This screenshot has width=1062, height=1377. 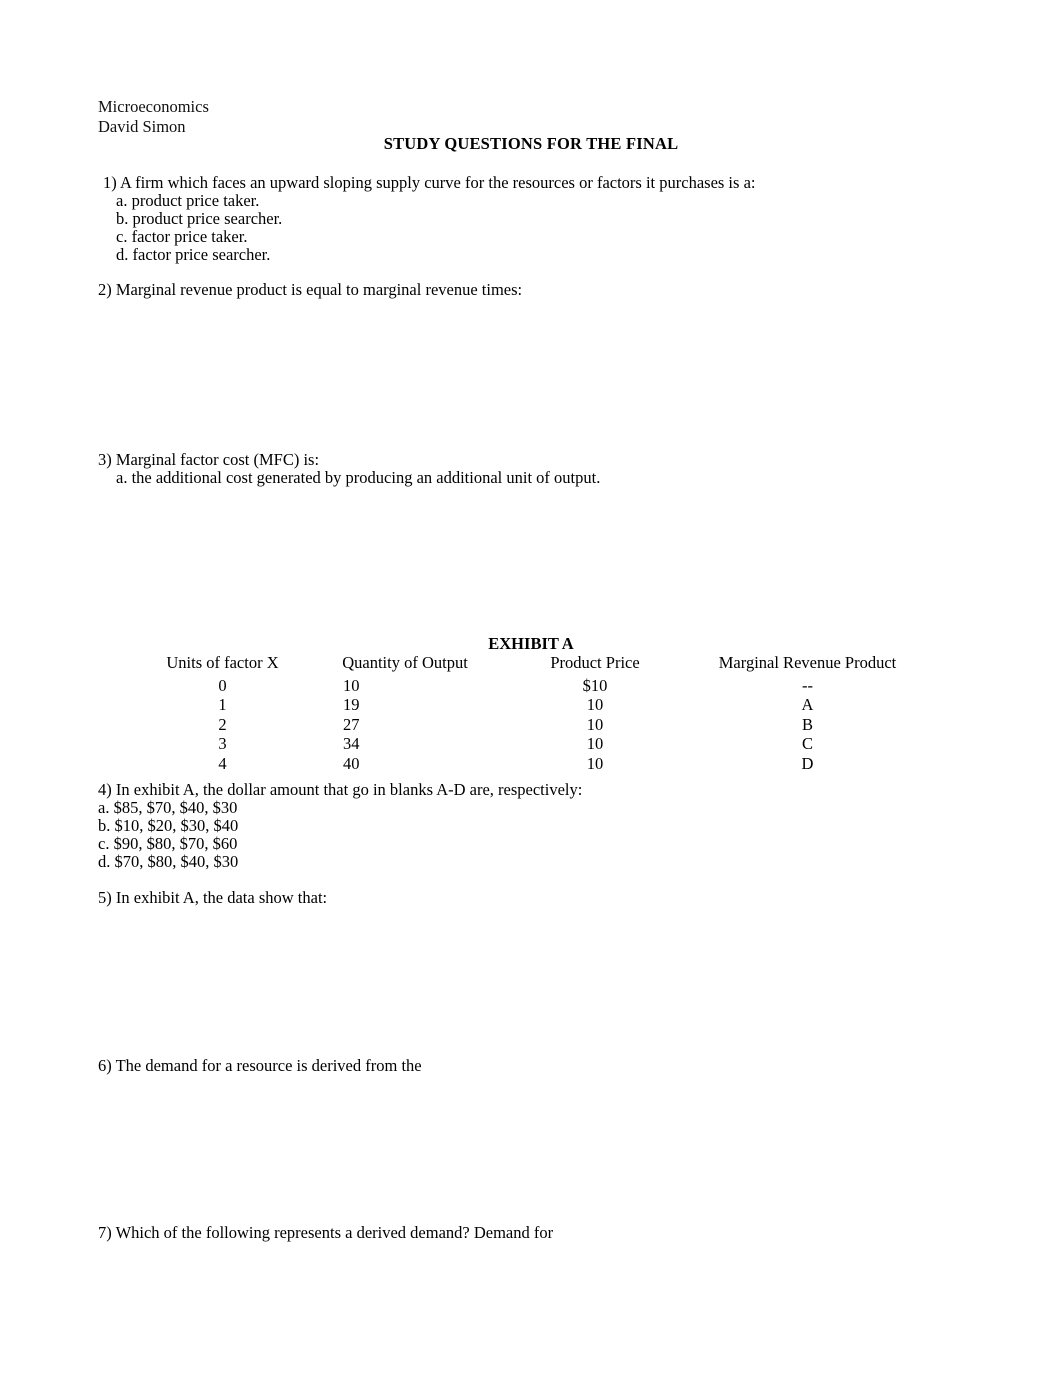 I want to click on cell-mrp: C, so click(x=807, y=743).